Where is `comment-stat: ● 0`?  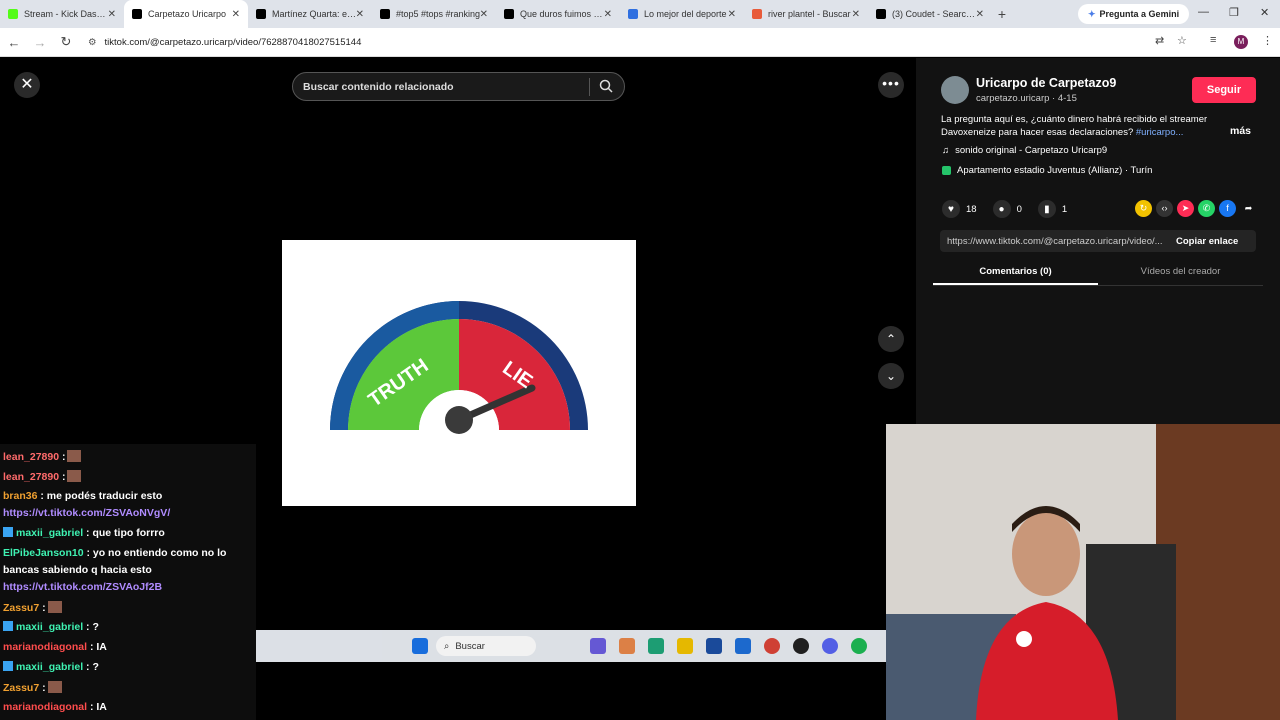
comment-stat: ● 0 is located at coordinates (1007, 209).